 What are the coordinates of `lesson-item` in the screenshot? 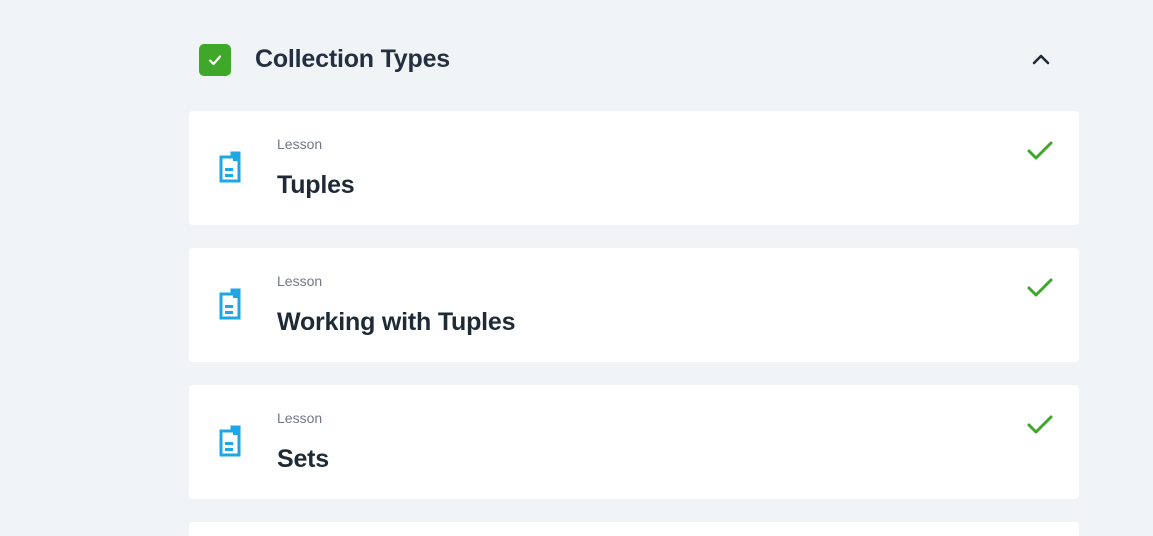 It's located at (634, 529).